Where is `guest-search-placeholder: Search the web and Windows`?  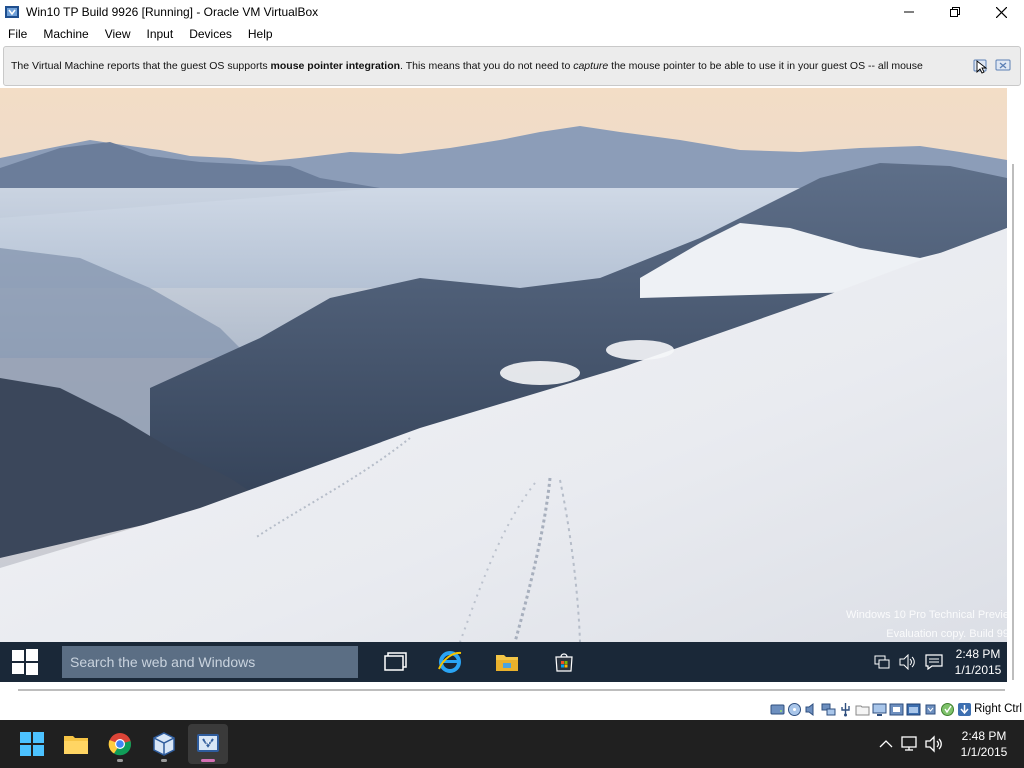 guest-search-placeholder: Search the web and Windows is located at coordinates (163, 662).